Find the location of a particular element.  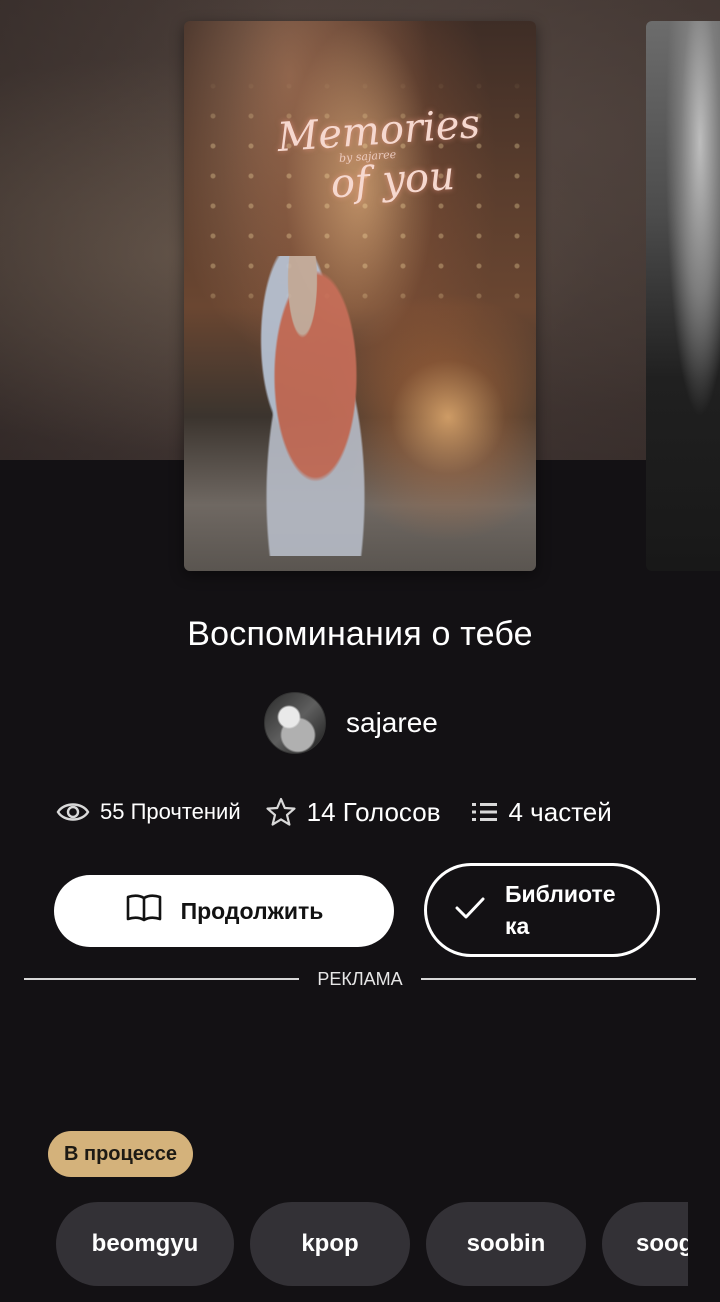

tag-chip: beomgyu is located at coordinates (145, 1244).